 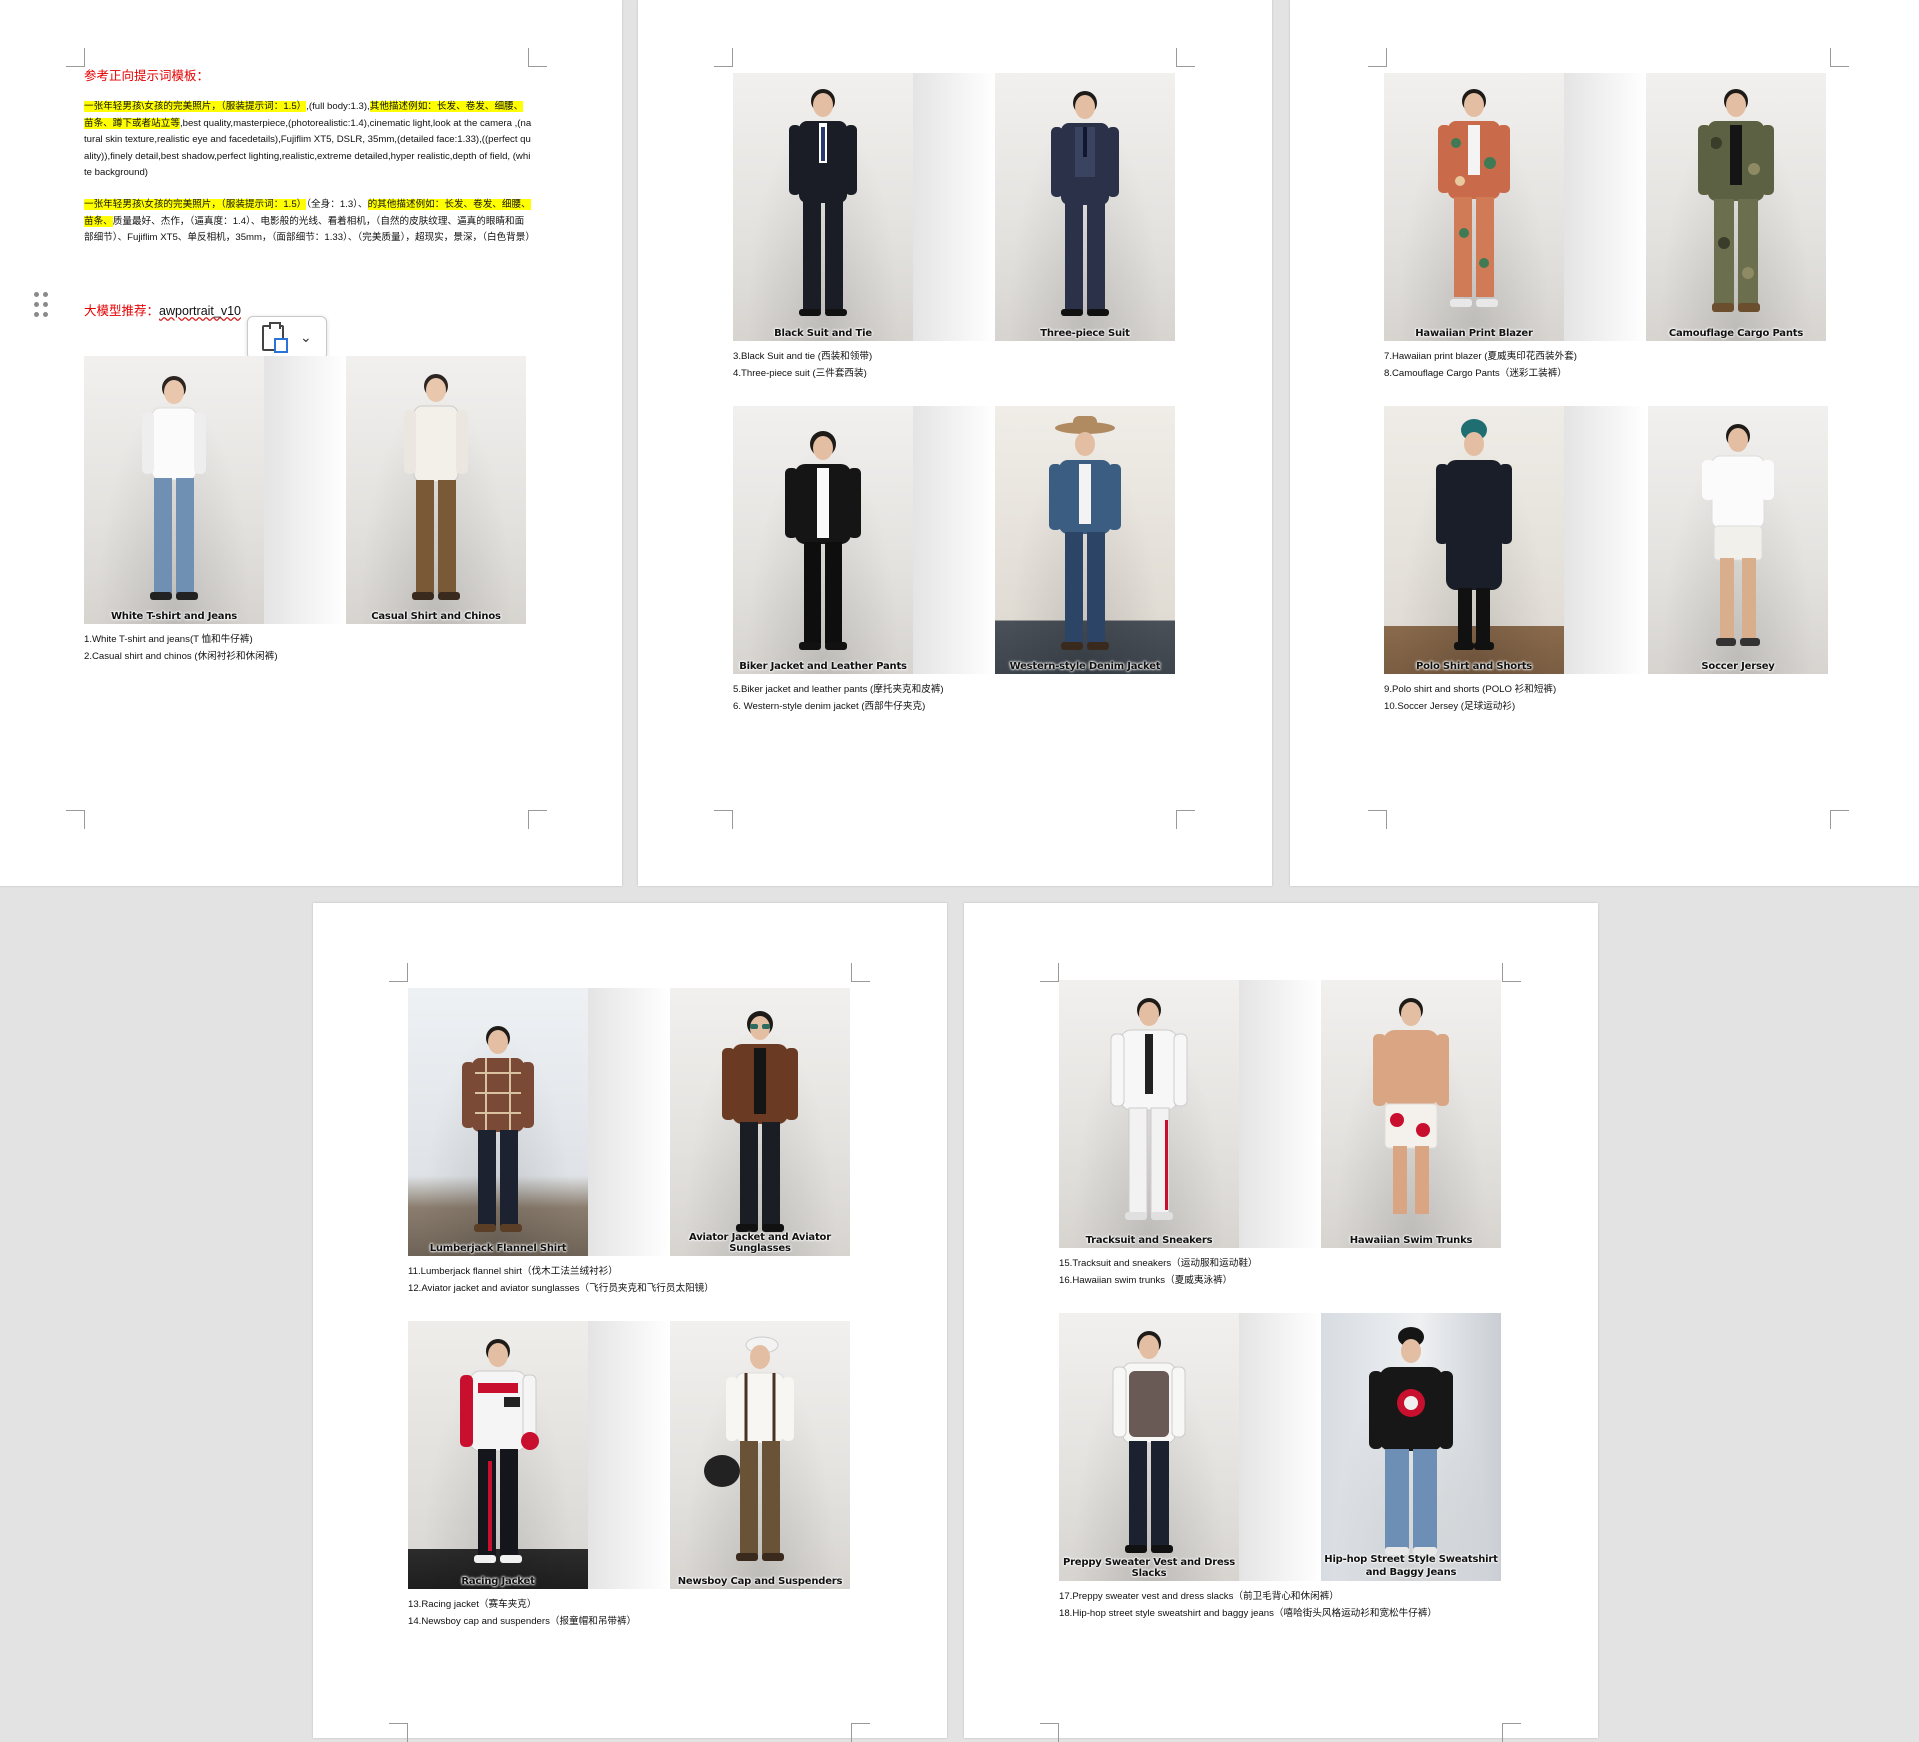 What do you see at coordinates (1475, 373) in the screenshot?
I see `outfit-description: 8.Camouflage Cargo Pants（迷彩工装裤）` at bounding box center [1475, 373].